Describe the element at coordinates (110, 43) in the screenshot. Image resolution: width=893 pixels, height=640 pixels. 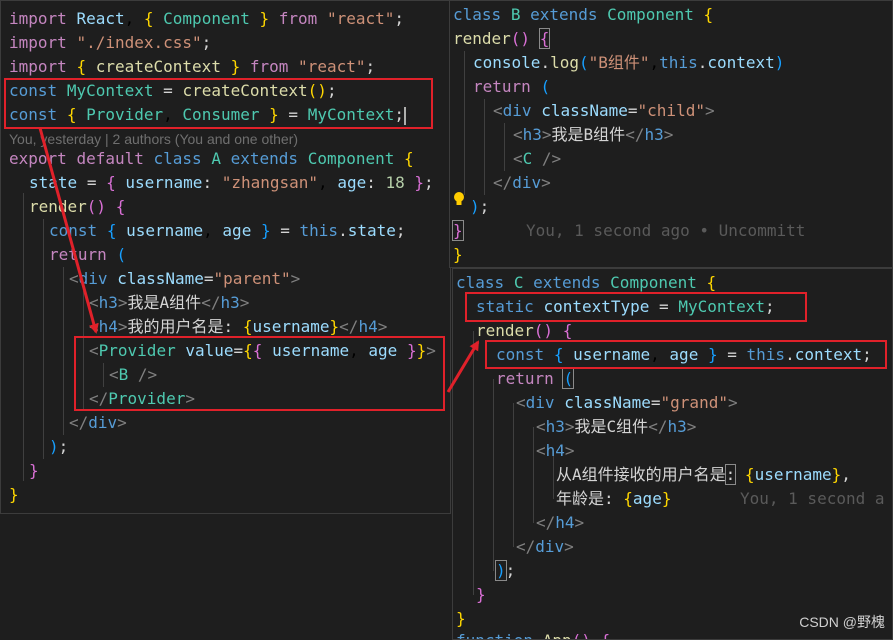
I see `code-line: import "./index.css";` at that location.